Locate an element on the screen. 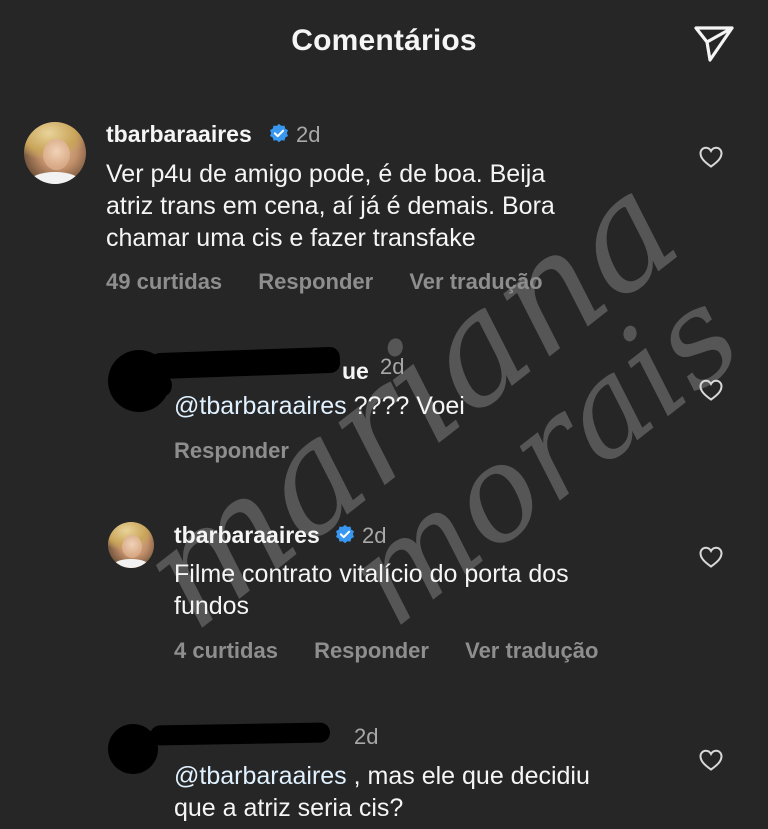 This screenshot has height=829, width=768. comment-actions: 4 curtidas Responder Ver tradução is located at coordinates (401, 651).